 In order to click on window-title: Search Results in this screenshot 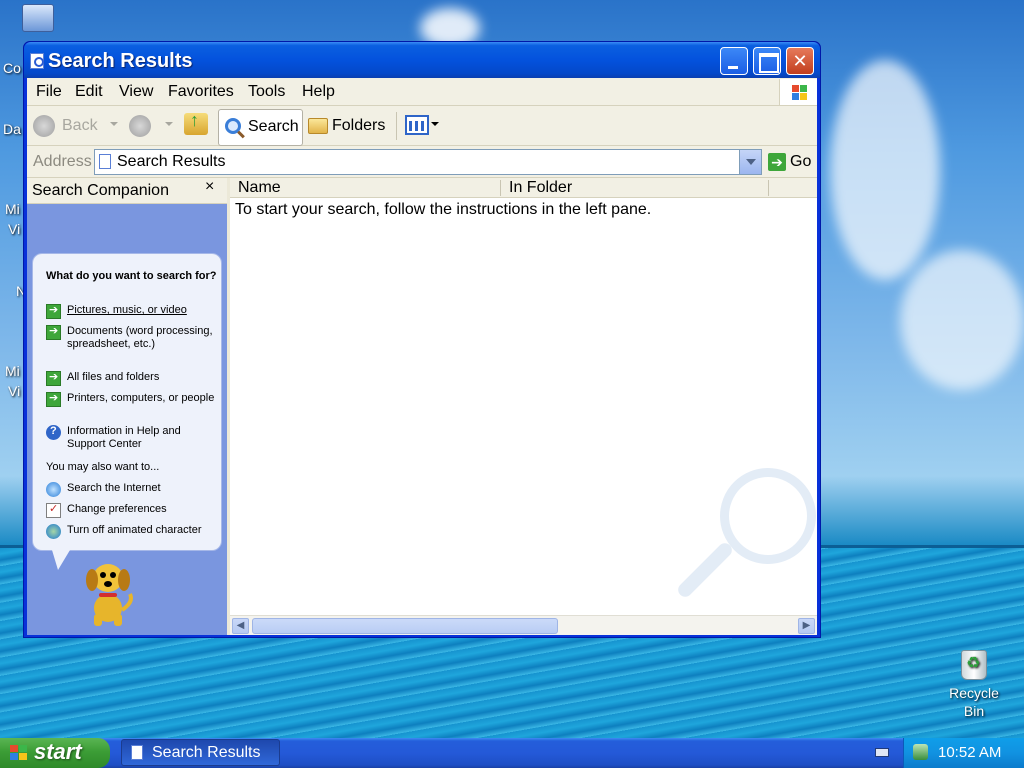, I will do `click(120, 61)`.